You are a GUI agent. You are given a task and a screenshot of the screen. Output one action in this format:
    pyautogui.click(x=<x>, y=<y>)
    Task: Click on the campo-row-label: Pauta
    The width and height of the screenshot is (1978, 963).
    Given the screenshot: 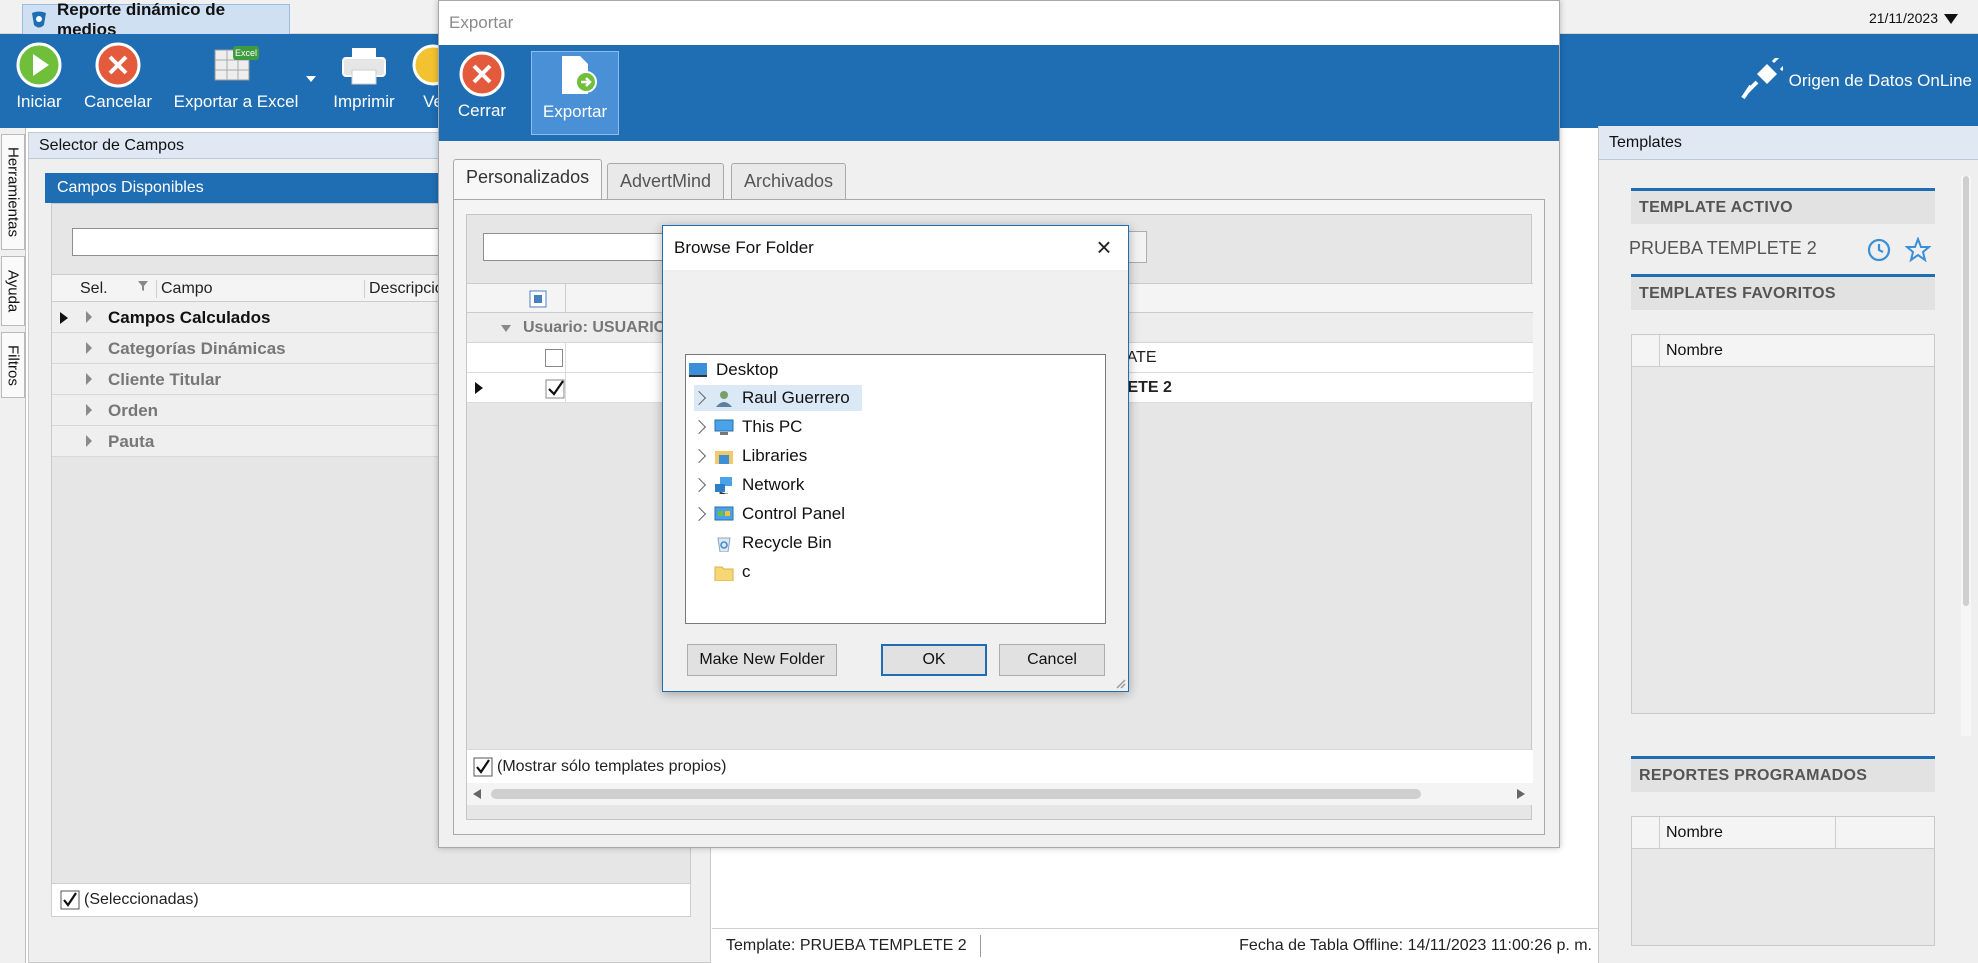 What is the action you would take?
    pyautogui.click(x=131, y=441)
    